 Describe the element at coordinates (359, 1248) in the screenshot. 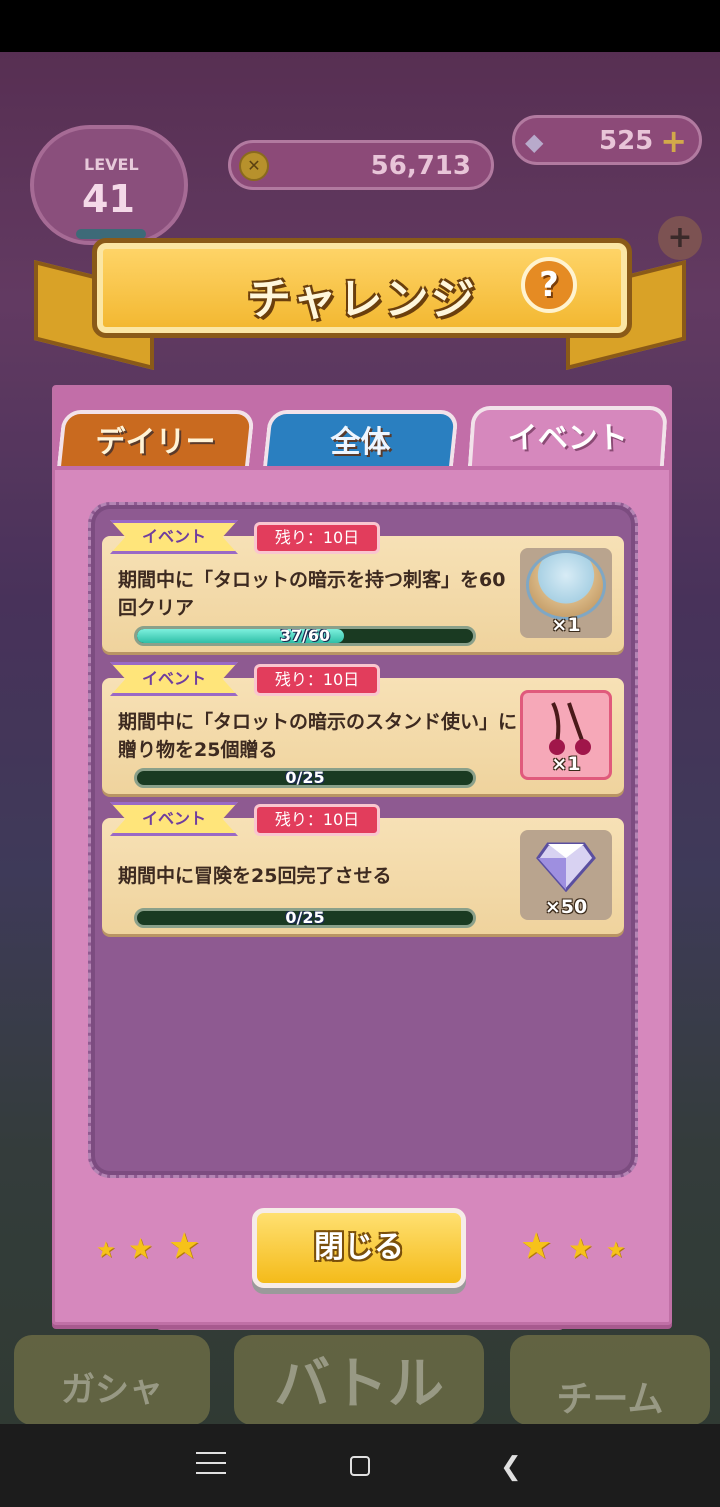

I see `close-button: 閉じる` at that location.